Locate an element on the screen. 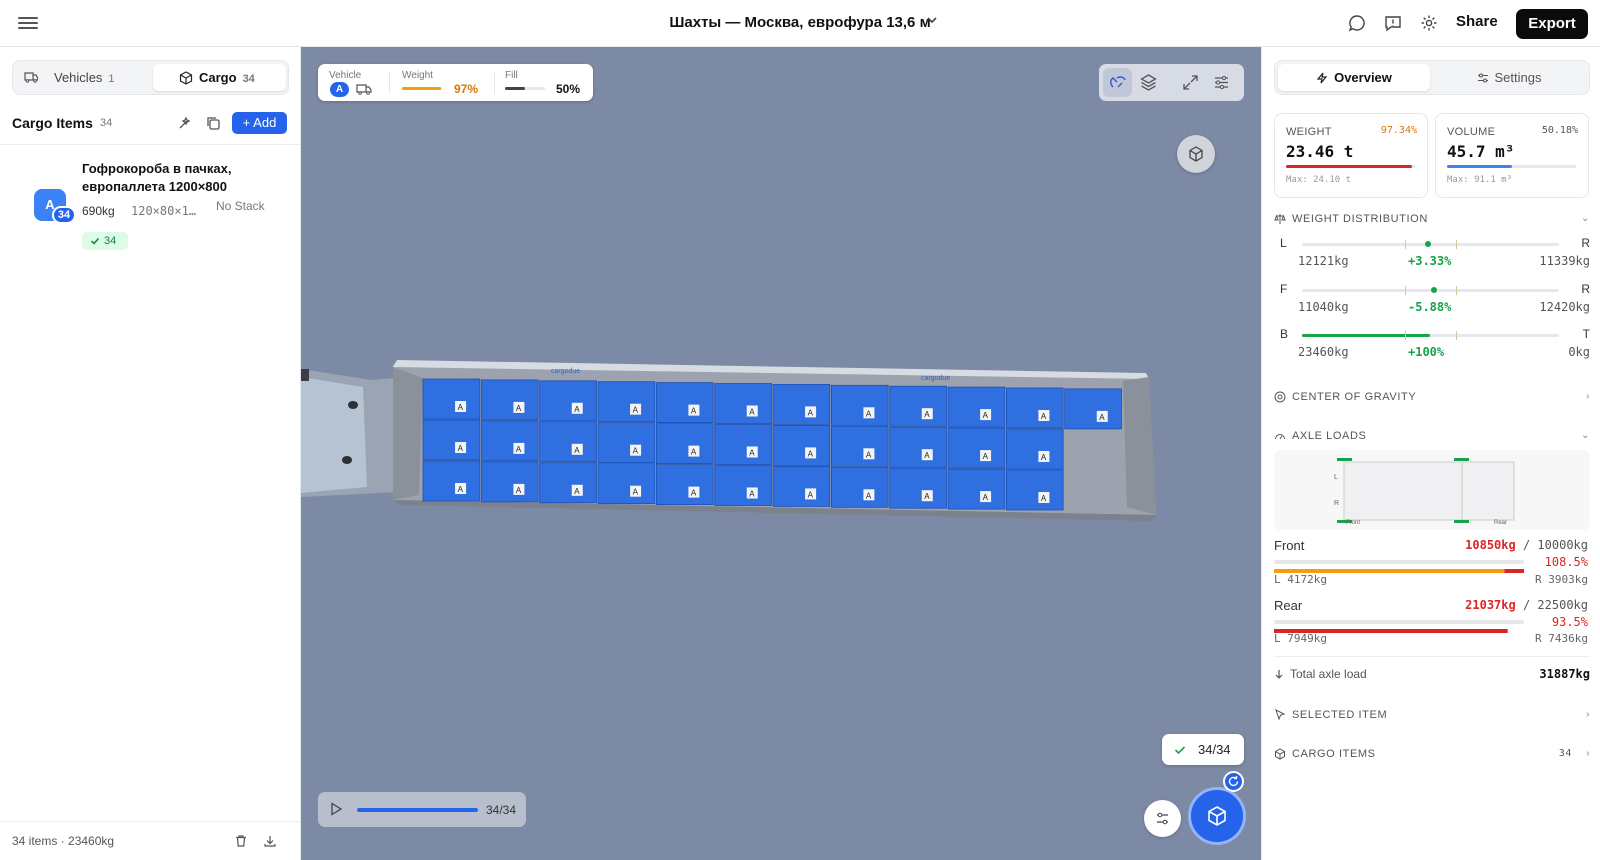 This screenshot has height=860, width=1600. tab-settings: Settings is located at coordinates (1509, 77).